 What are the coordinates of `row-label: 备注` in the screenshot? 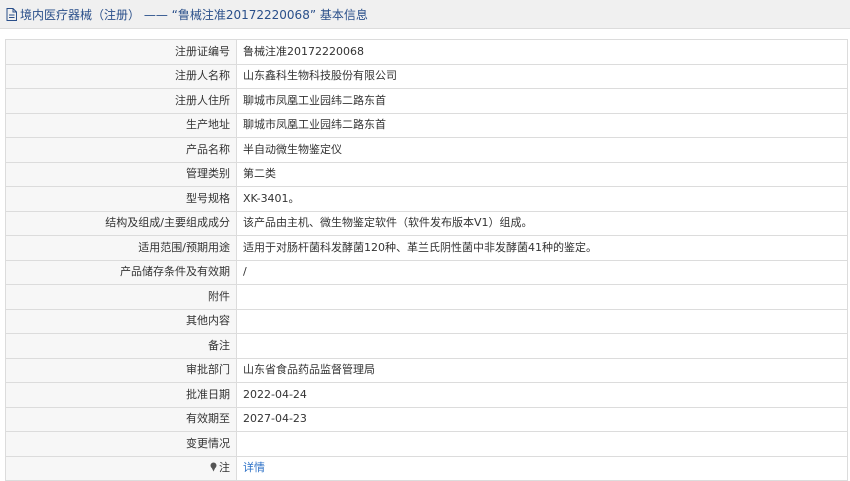 It's located at (121, 346).